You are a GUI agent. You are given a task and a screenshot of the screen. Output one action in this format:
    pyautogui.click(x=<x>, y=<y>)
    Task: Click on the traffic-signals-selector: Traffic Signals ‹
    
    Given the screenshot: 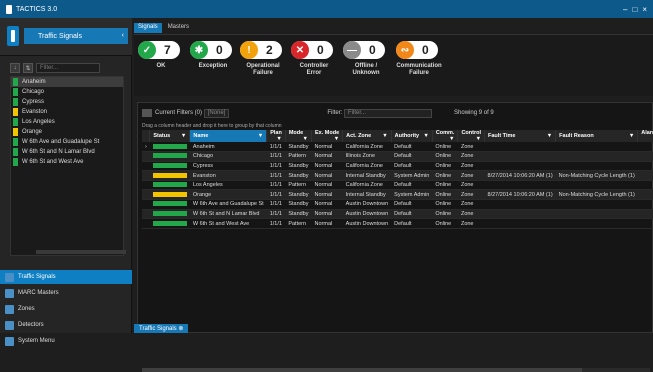 What is the action you would take?
    pyautogui.click(x=76, y=36)
    